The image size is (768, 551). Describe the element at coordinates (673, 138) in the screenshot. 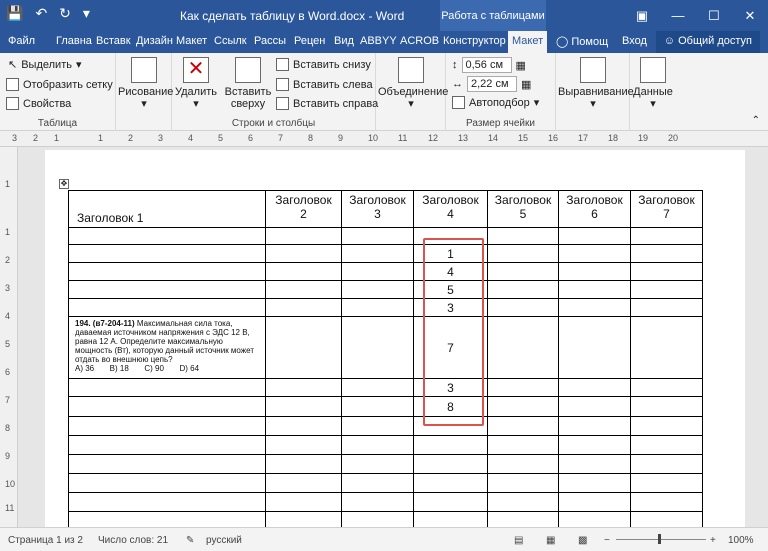

I see `ruler-number: 20` at that location.